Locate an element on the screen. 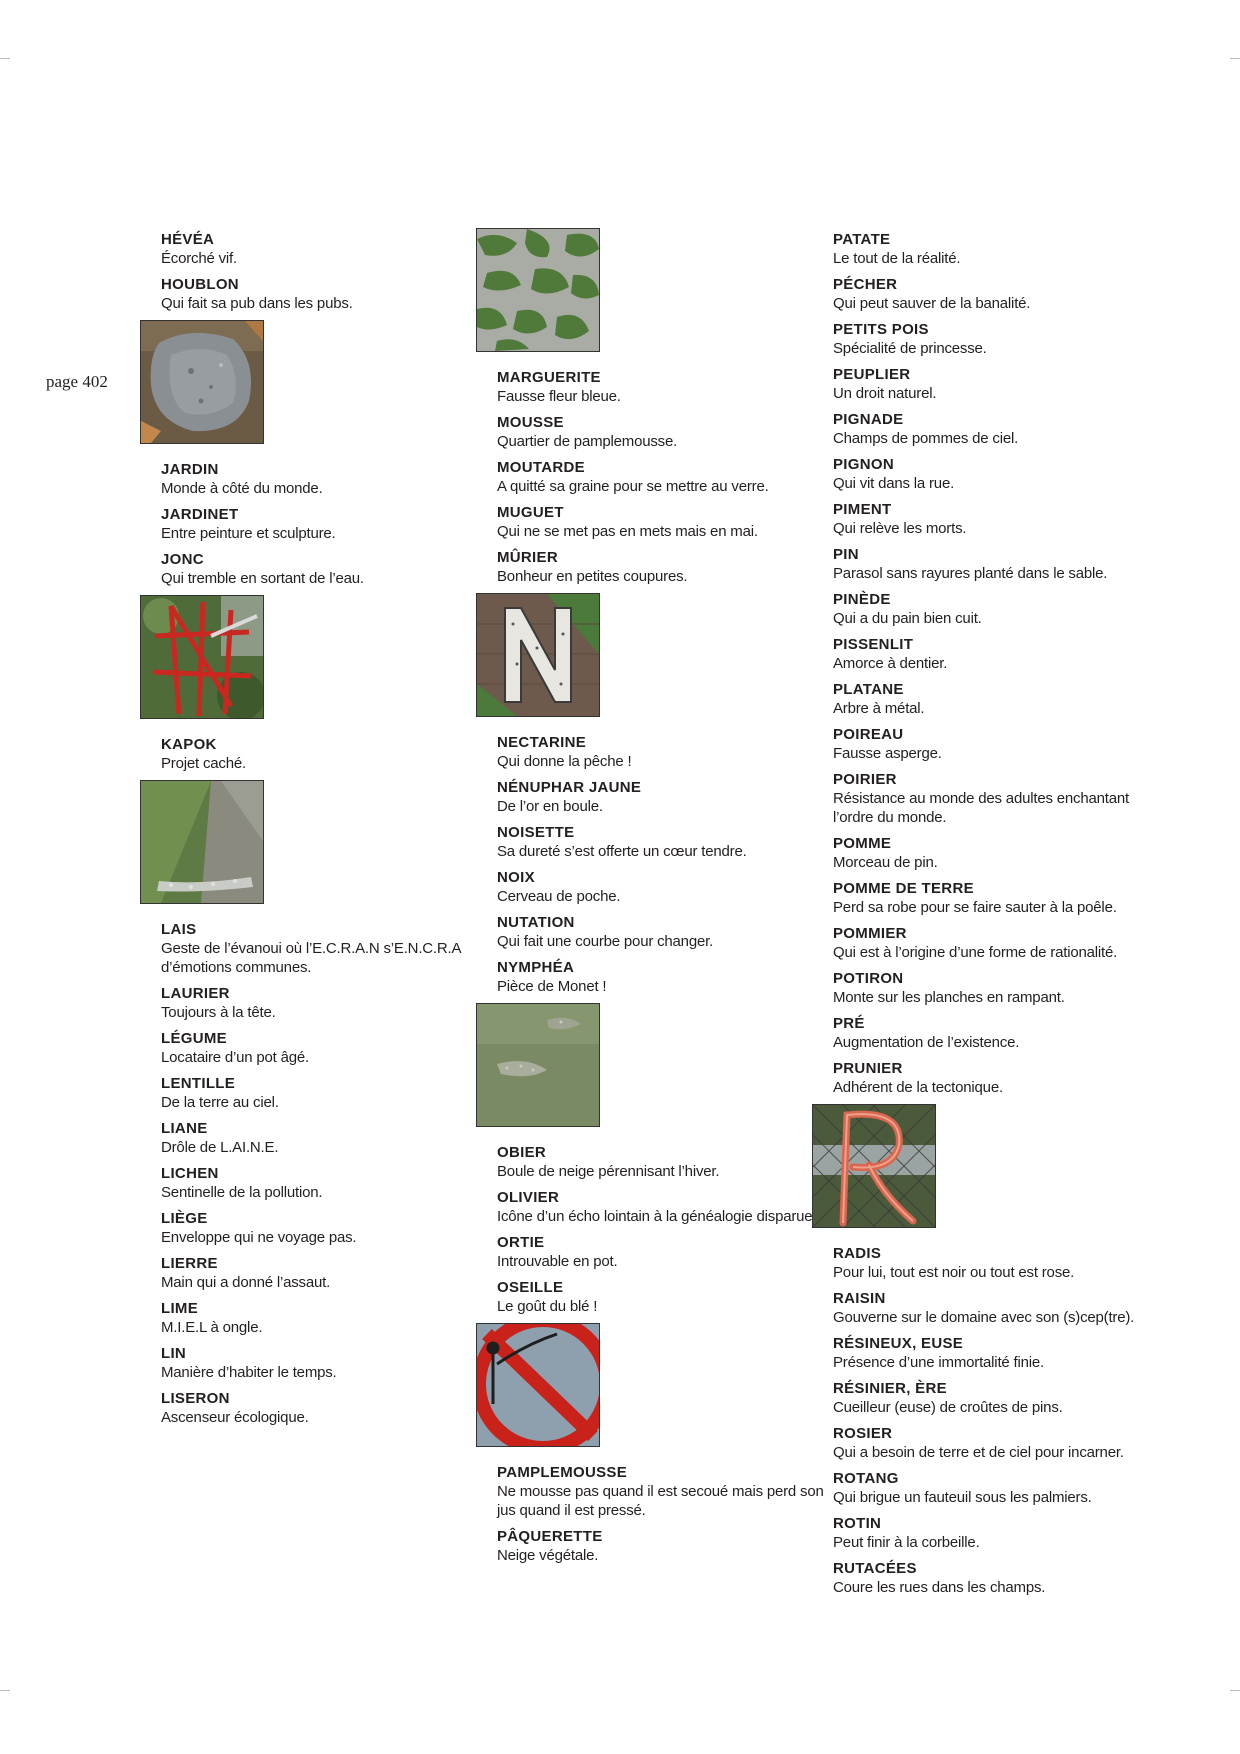 This screenshot has height=1754, width=1240. entry-definition: Qui vit dans la rue. is located at coordinates (894, 483).